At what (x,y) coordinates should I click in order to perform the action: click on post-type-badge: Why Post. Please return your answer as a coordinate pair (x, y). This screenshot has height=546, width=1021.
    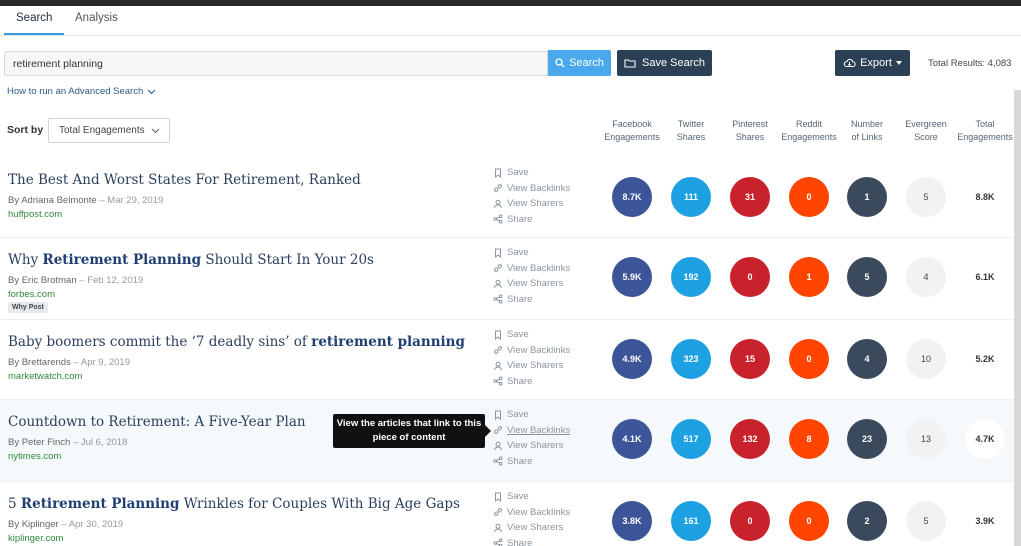
    Looking at the image, I should click on (28, 307).